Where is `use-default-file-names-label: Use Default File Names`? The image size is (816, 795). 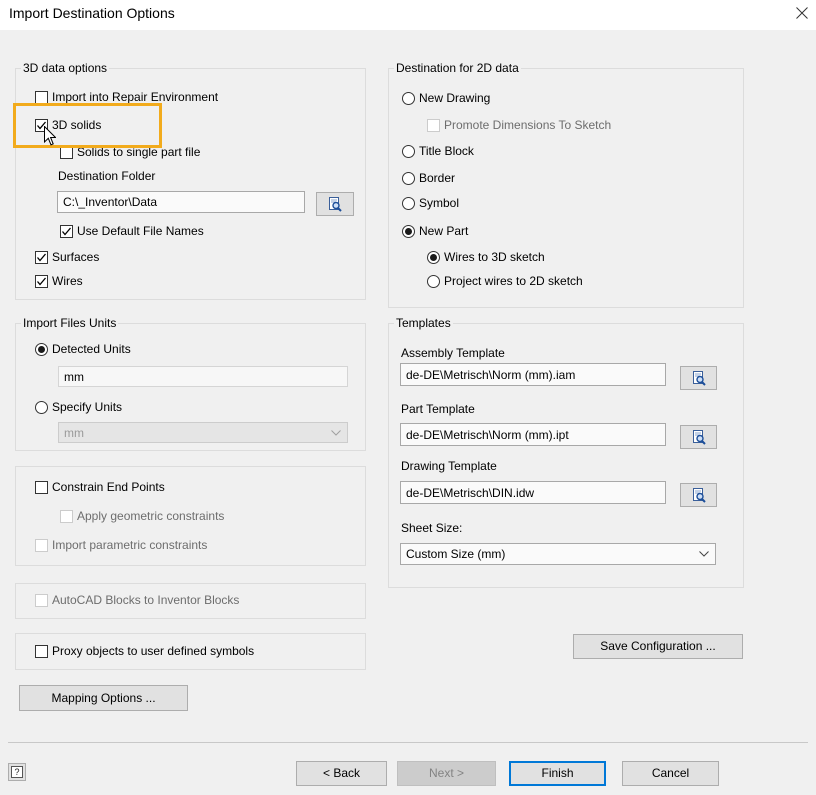
use-default-file-names-label: Use Default File Names is located at coordinates (140, 231).